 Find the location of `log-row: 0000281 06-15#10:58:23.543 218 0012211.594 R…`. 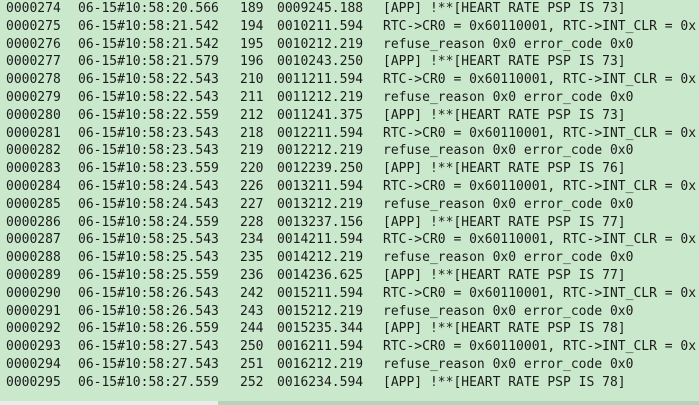

log-row: 0000281 06-15#10:58:23.543 218 0012211.594 R… is located at coordinates (349, 134).